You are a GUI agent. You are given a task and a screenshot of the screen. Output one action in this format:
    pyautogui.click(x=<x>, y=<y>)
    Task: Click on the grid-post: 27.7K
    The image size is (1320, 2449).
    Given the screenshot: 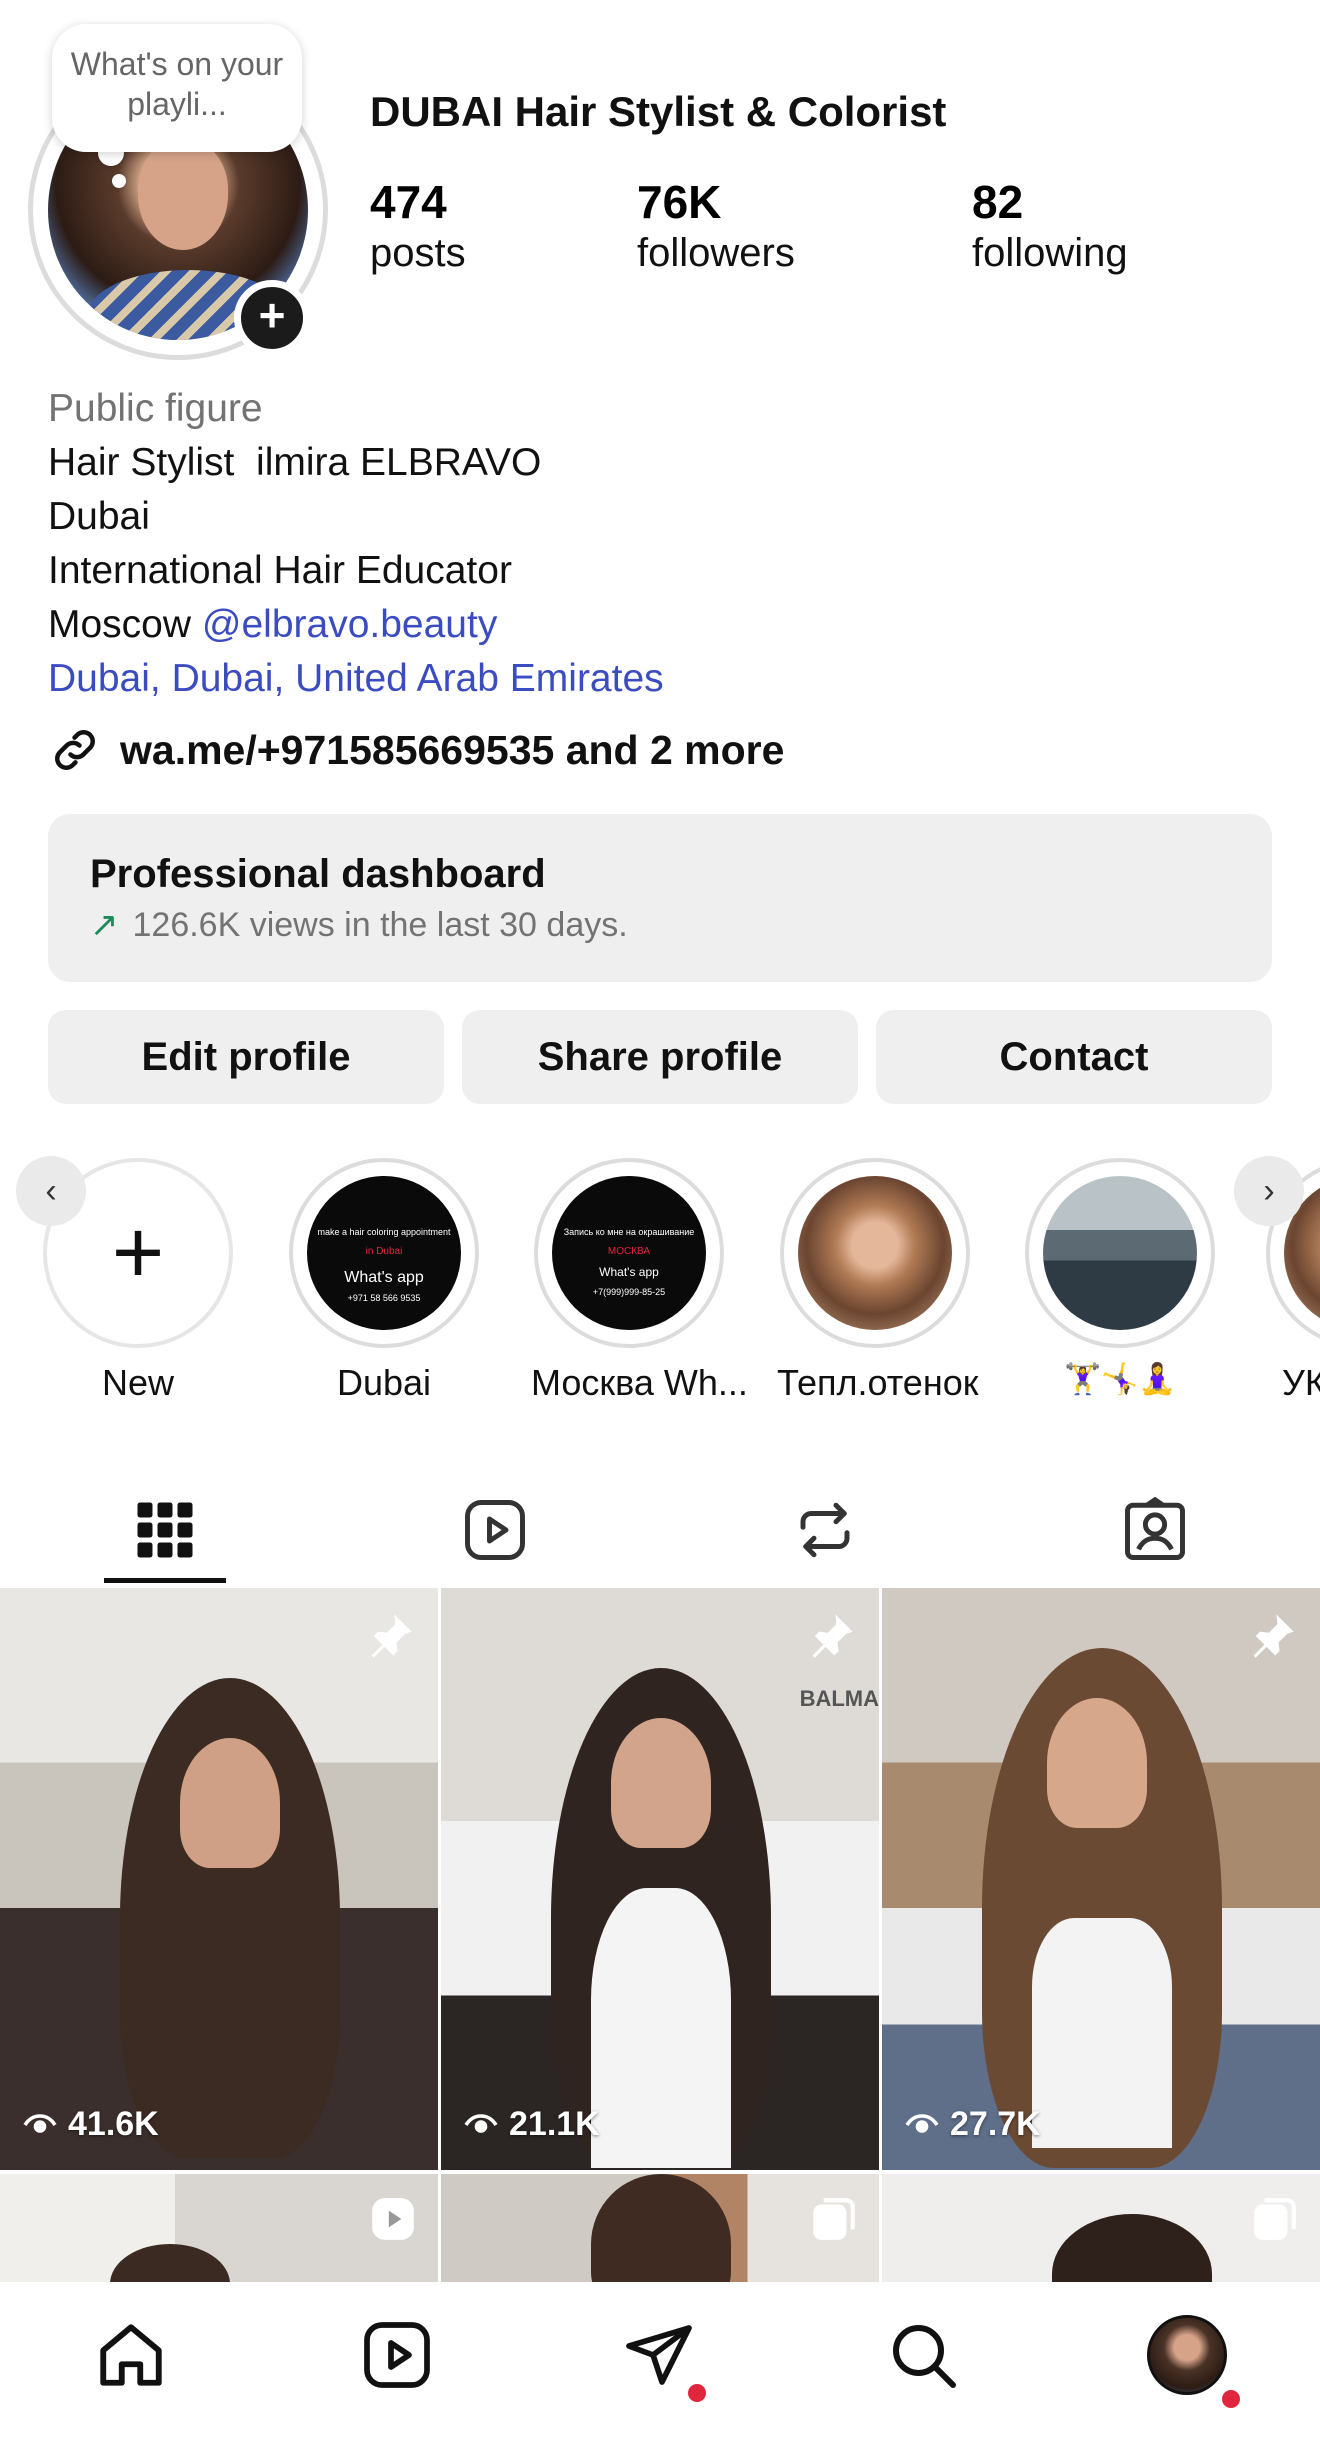 What is the action you would take?
    pyautogui.click(x=1101, y=1879)
    